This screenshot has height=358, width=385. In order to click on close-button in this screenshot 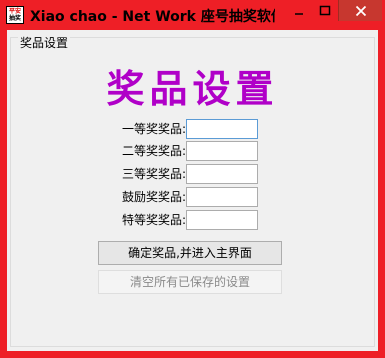, I will do `click(360, 10)`.